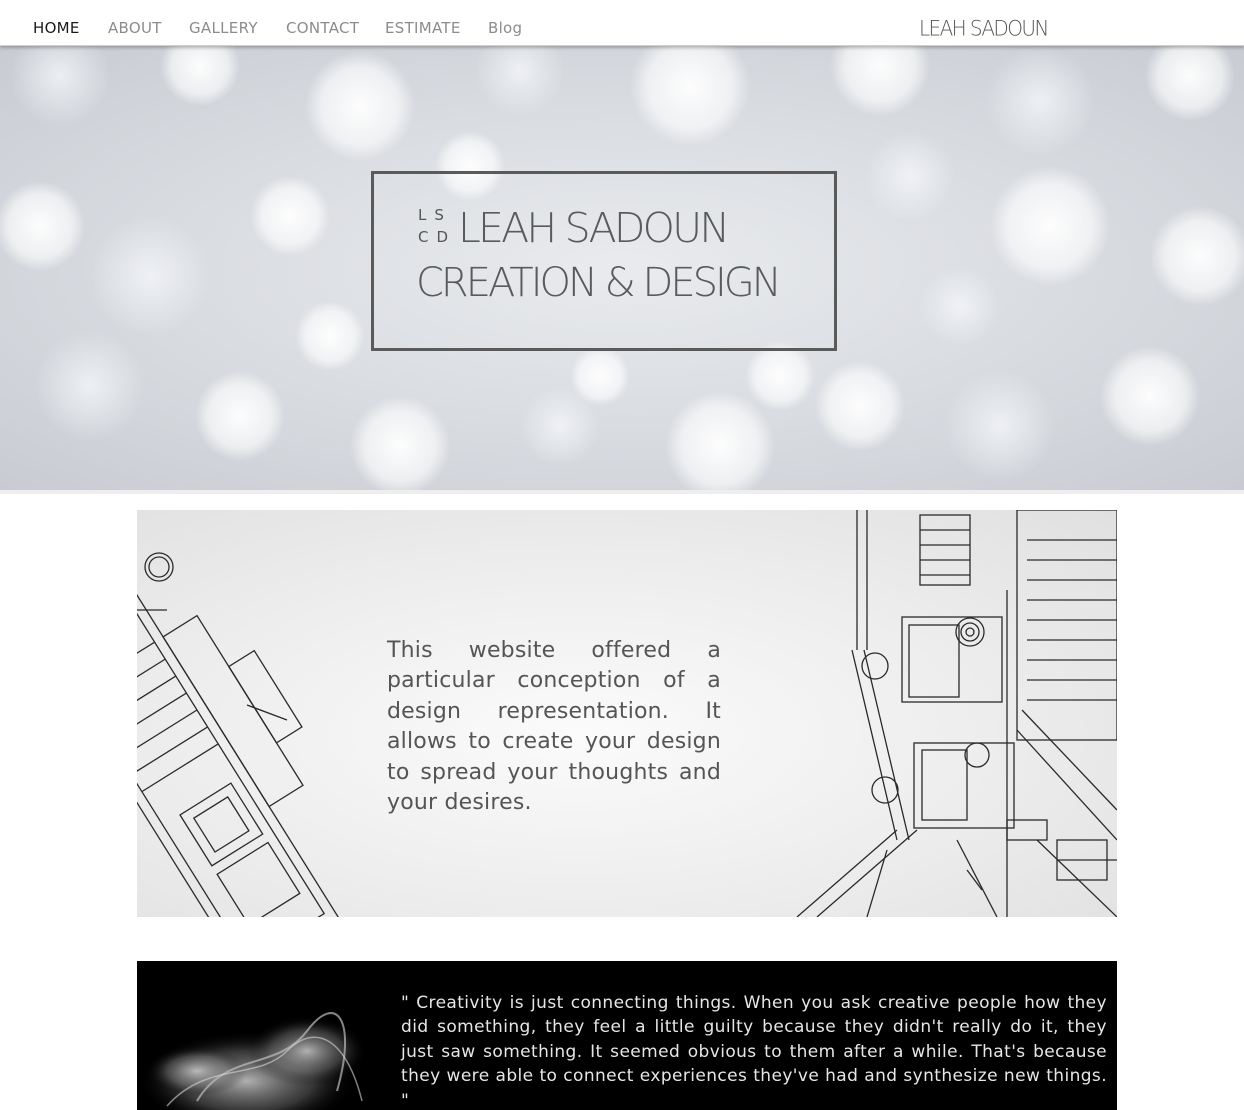 The image size is (1244, 1110). What do you see at coordinates (435, 215) in the screenshot?
I see `monogram-top: LS` at bounding box center [435, 215].